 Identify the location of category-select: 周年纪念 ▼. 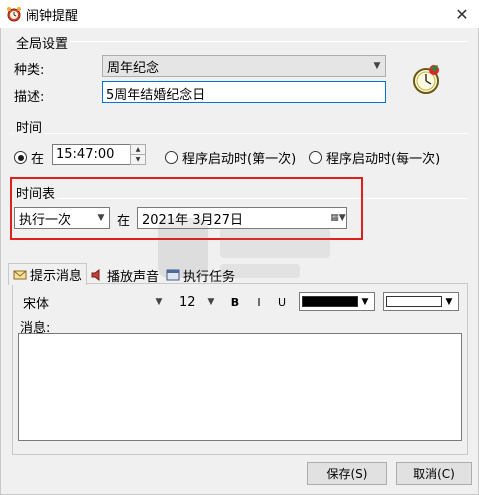
(244, 66).